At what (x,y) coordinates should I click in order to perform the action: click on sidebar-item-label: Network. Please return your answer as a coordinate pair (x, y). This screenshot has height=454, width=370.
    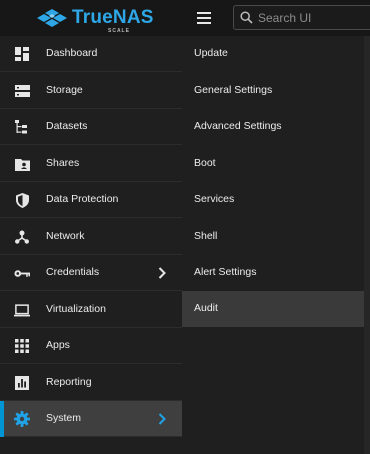
    Looking at the image, I should click on (65, 236).